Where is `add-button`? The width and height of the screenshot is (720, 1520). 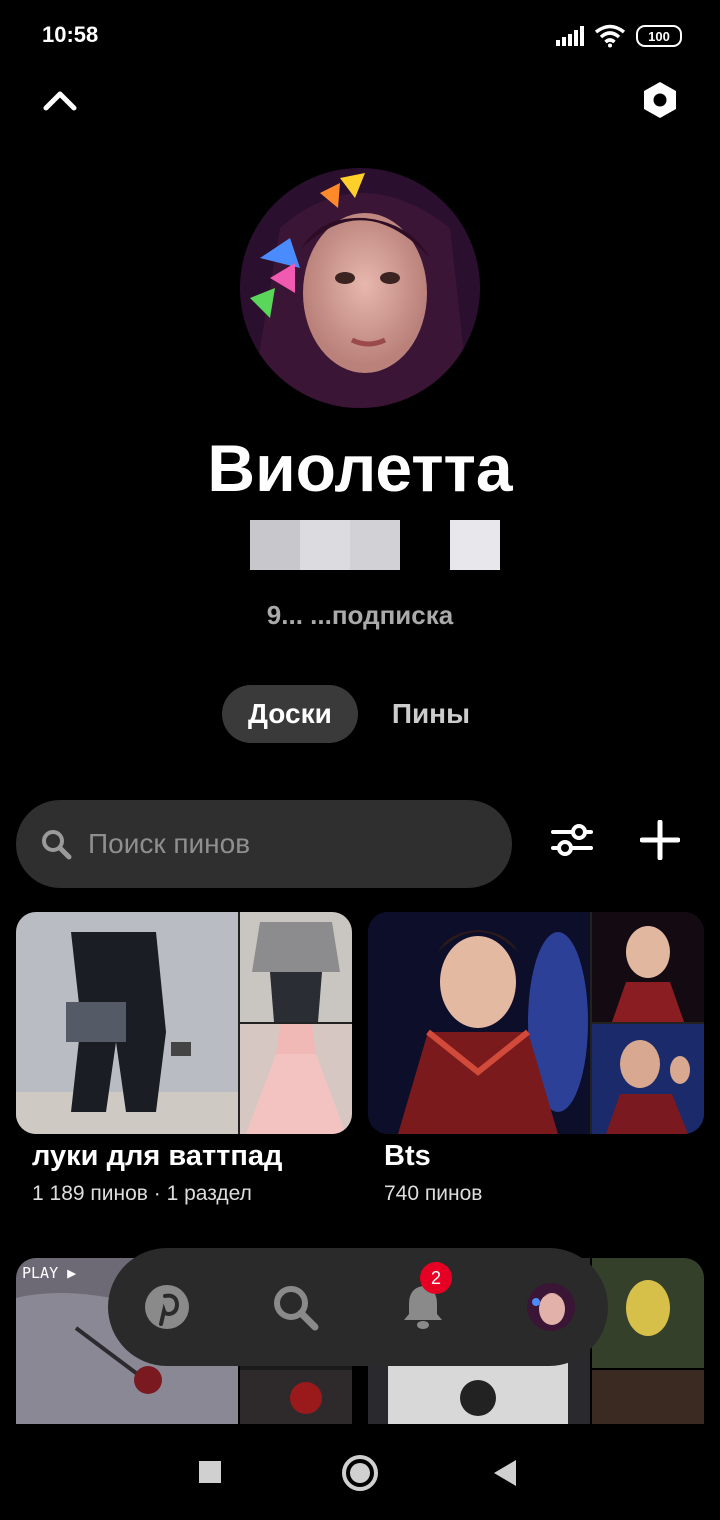 add-button is located at coordinates (660, 840).